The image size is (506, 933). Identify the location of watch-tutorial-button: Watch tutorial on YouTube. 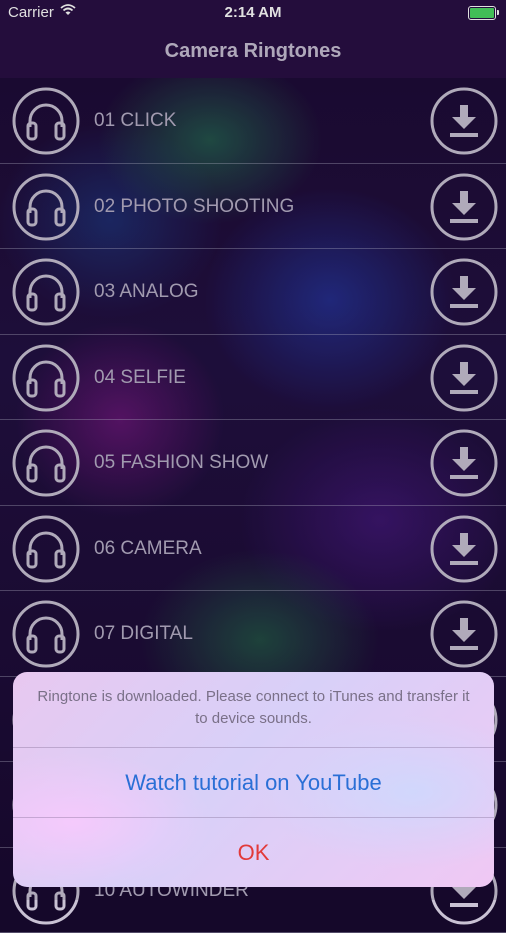
(253, 782).